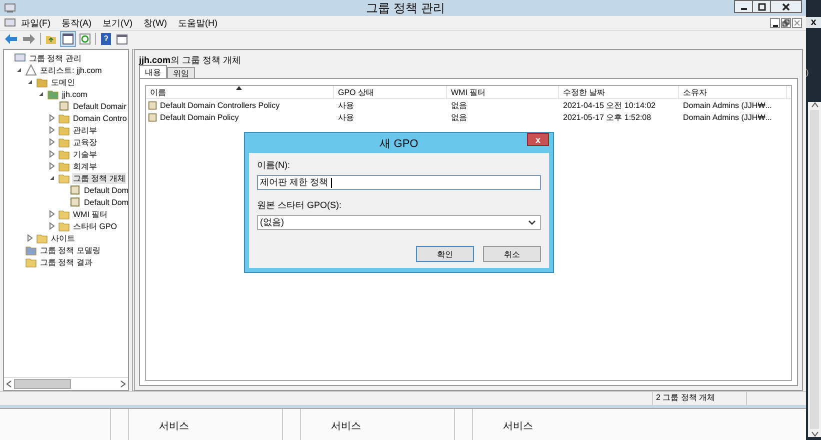  What do you see at coordinates (356, 92) in the screenshot?
I see `column-header: GPO 상태` at bounding box center [356, 92].